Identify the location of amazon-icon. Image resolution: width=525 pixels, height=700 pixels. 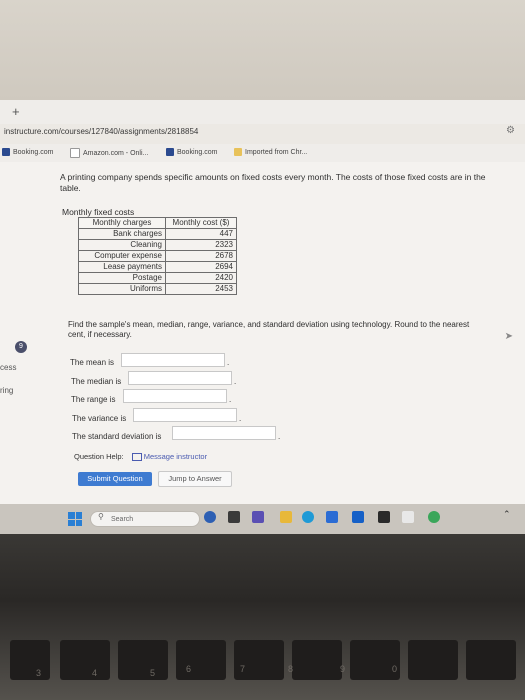
(75, 153).